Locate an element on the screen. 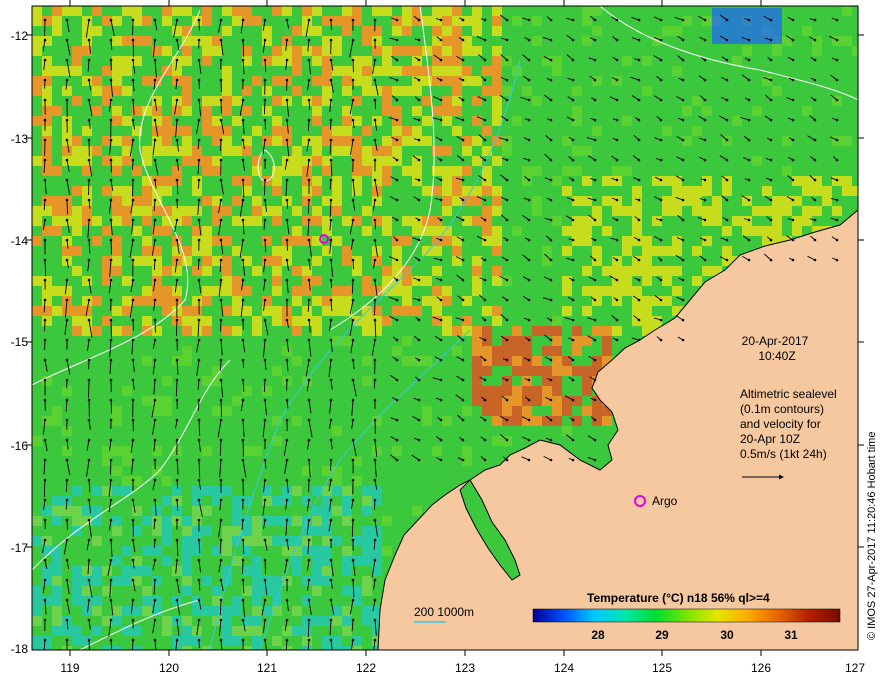 The height and width of the screenshot is (680, 880). y-axis-labels: -12 -13 -14 -15 -16 -17 -18 is located at coordinates (20, 342).